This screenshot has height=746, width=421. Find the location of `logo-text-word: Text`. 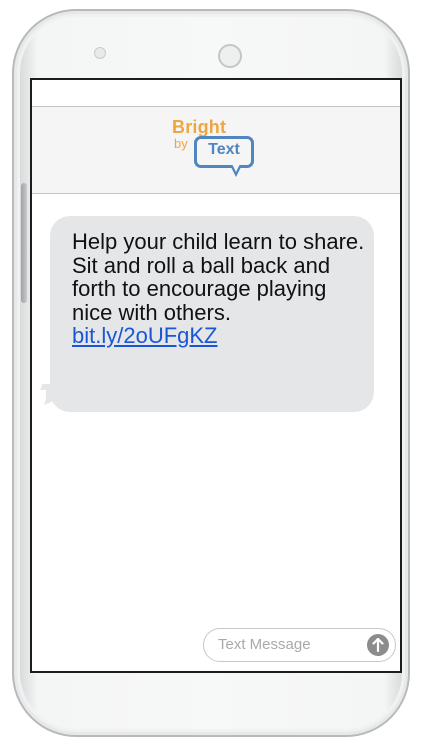

logo-text-word: Text is located at coordinates (224, 149).